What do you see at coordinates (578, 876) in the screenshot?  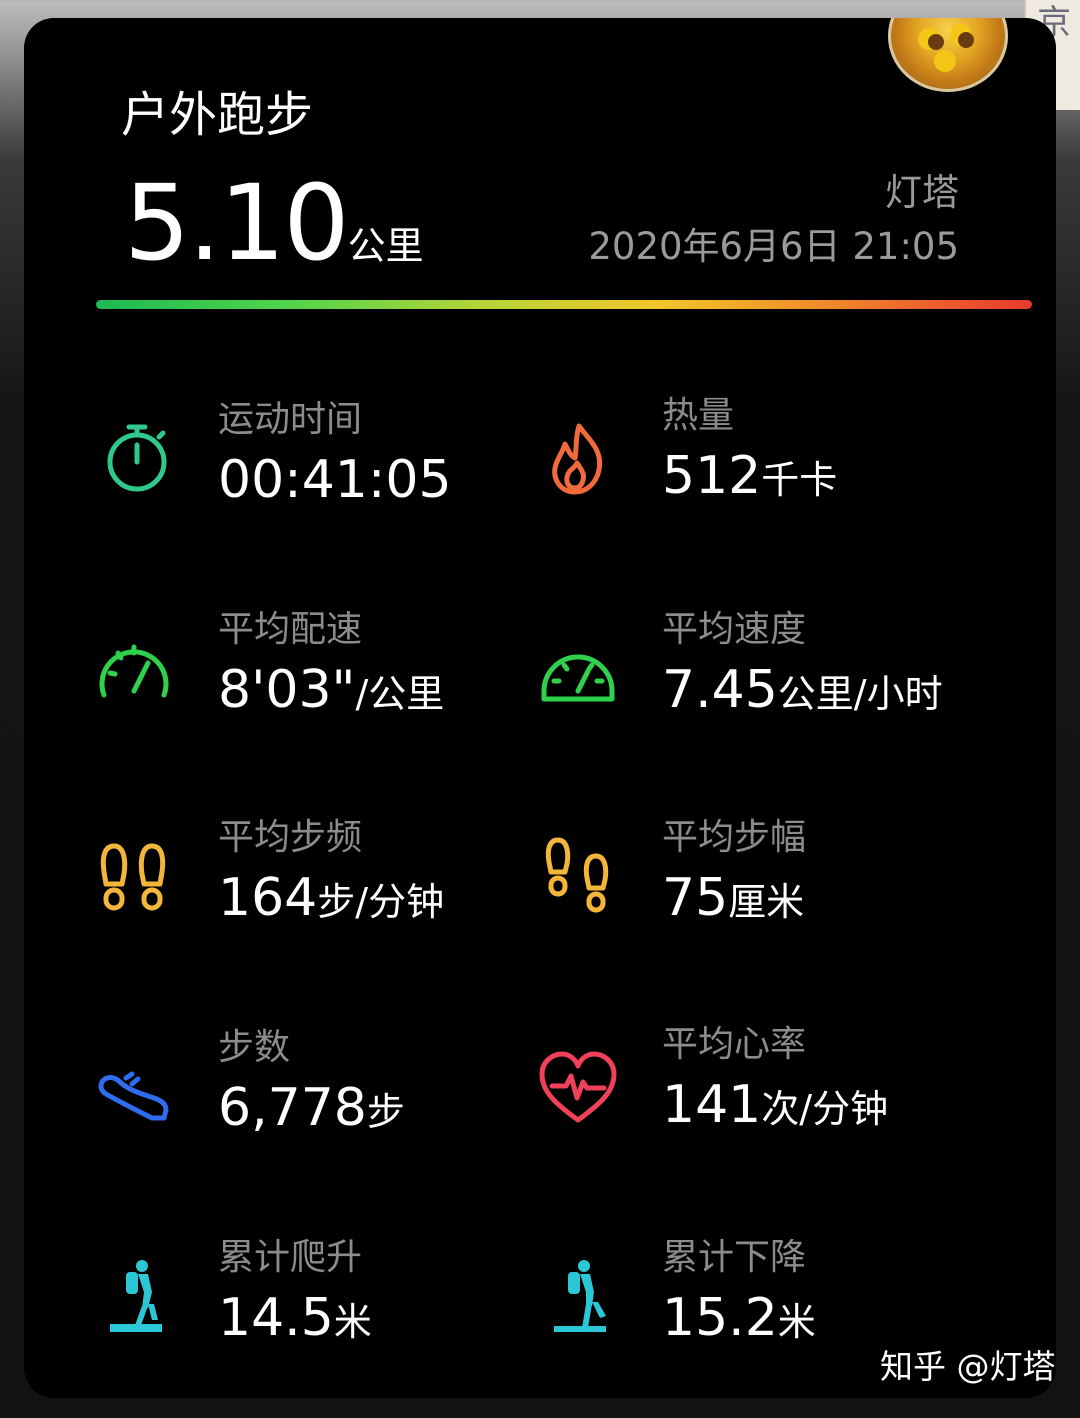 I see `footprints-stride-icon` at bounding box center [578, 876].